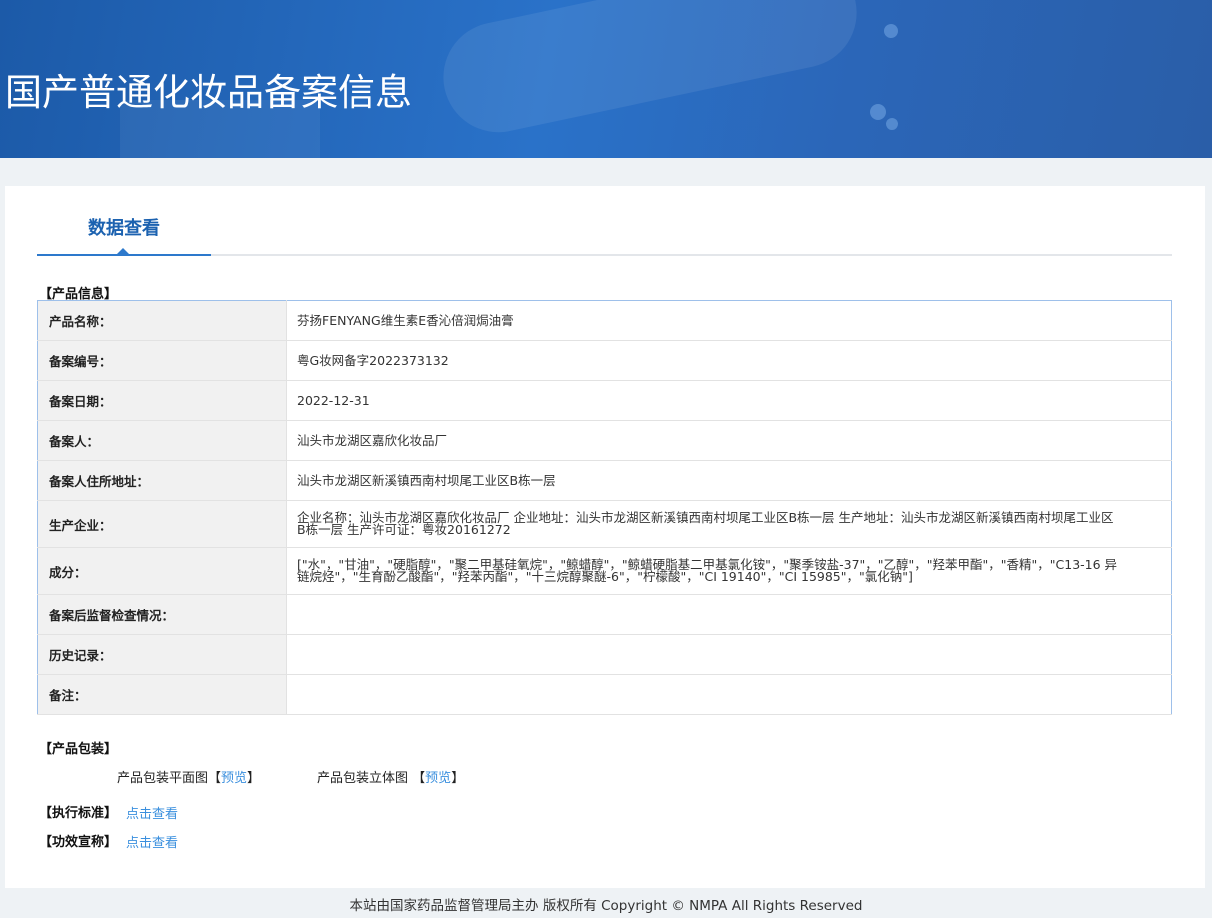 This screenshot has height=918, width=1212. I want to click on row-value: 2022-12-31, so click(729, 400).